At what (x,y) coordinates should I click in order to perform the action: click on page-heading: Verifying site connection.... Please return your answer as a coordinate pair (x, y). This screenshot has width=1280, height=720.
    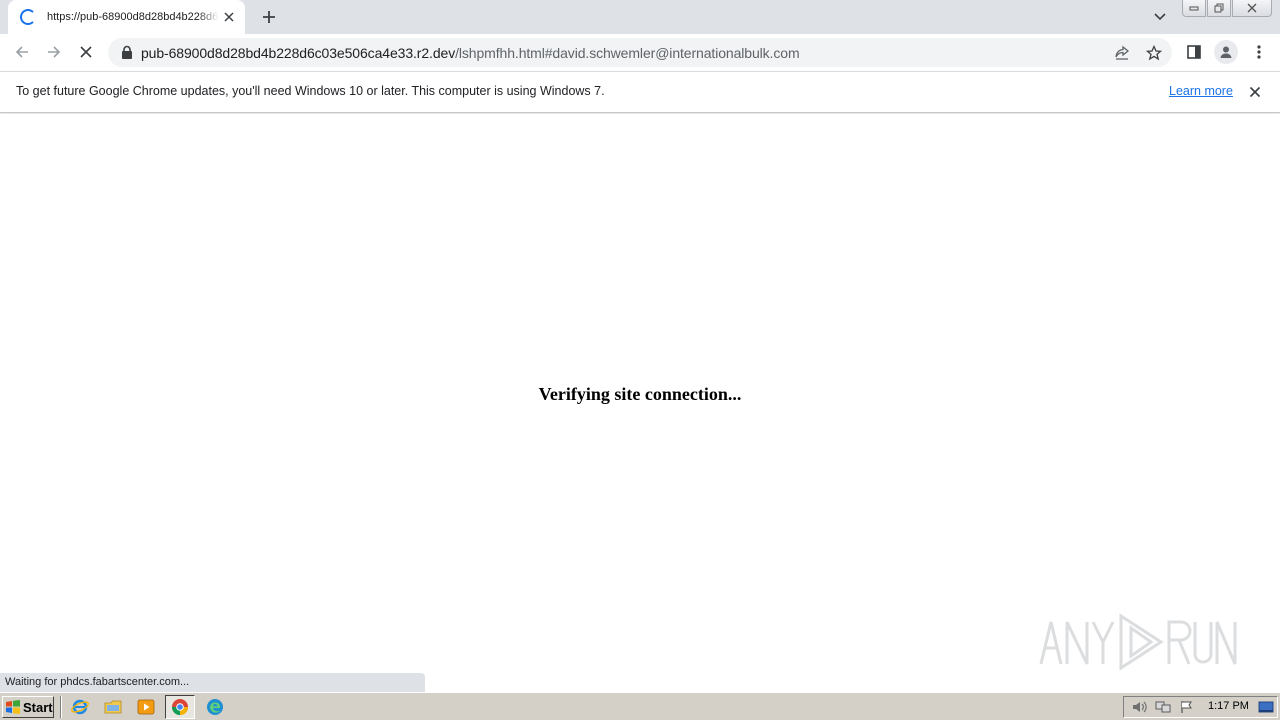
    Looking at the image, I should click on (640, 394).